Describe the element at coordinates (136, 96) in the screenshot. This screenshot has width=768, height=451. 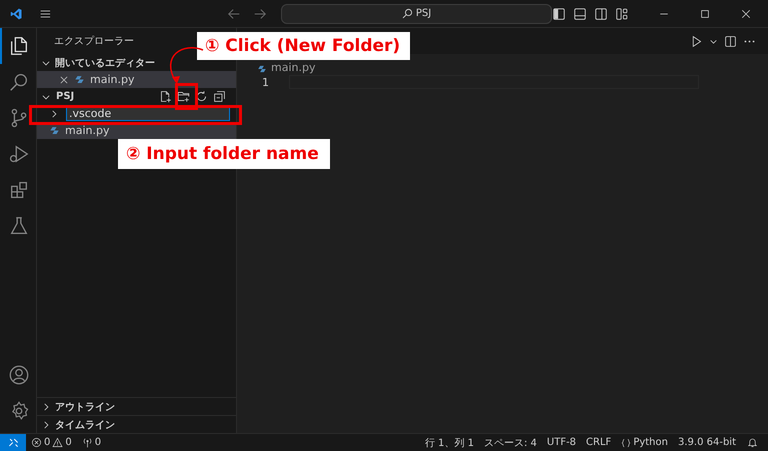
I see `folder-header: PSJ` at that location.